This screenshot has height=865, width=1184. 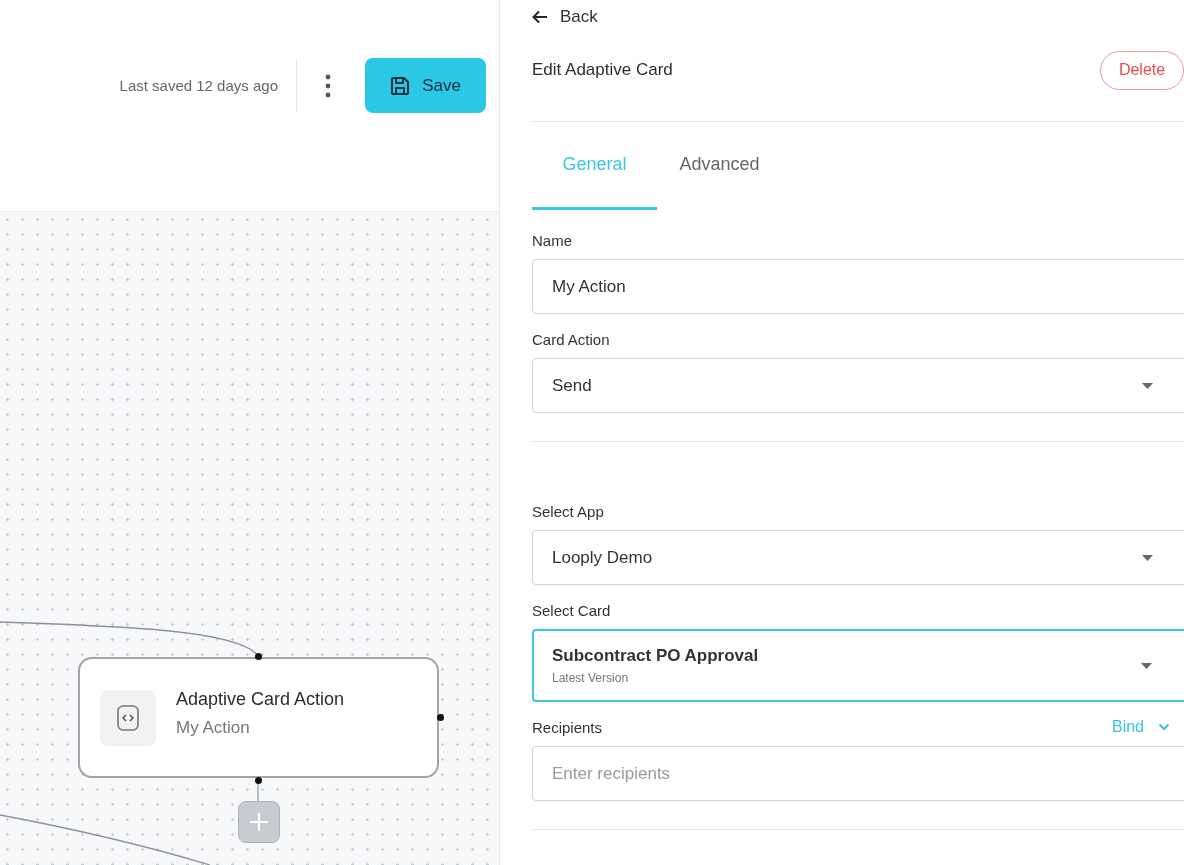 I want to click on field-label: Select Card, so click(x=571, y=610).